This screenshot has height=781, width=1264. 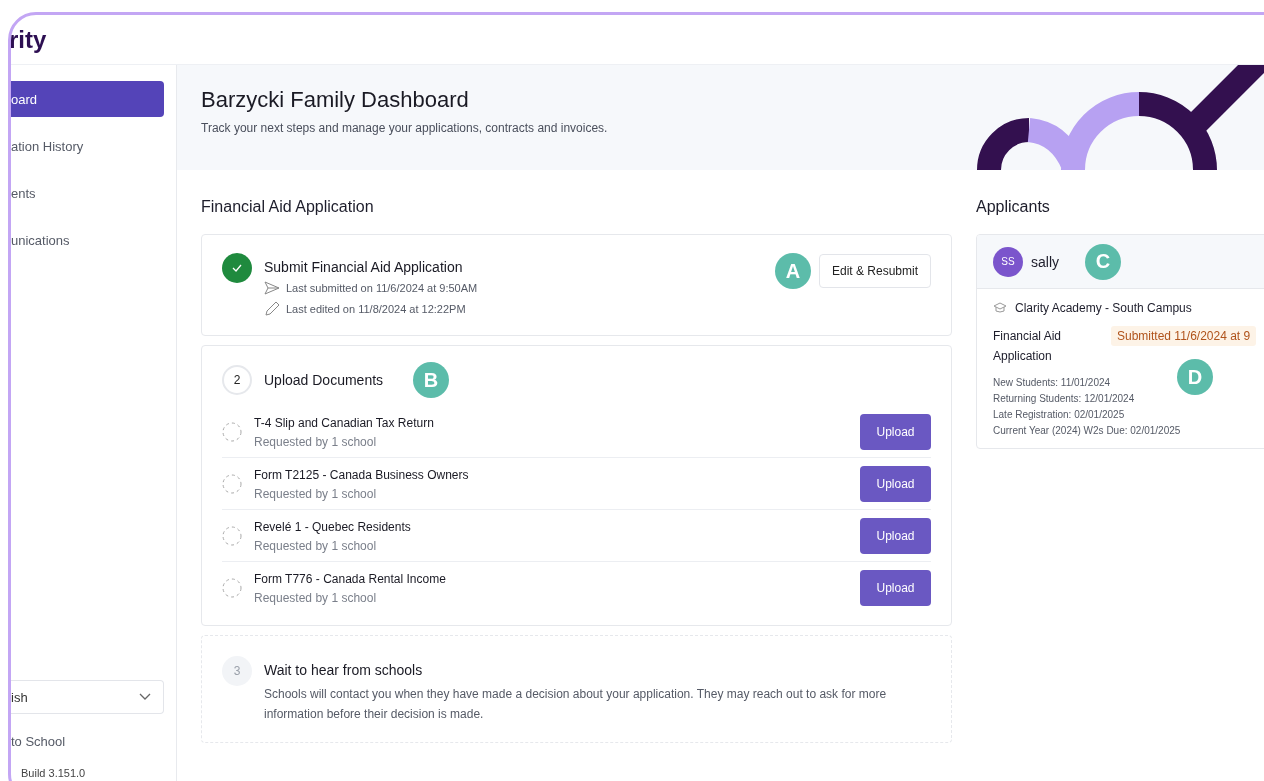 I want to click on meta-text: Last edited on 11/8/2024 at 12:22PM, so click(x=376, y=309).